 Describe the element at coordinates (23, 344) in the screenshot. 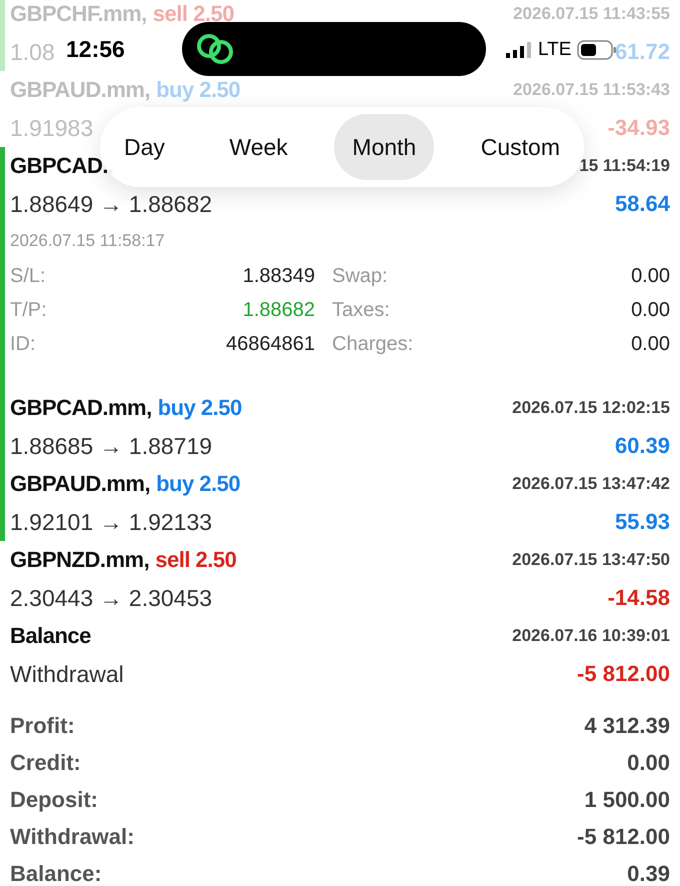

I see `field-label: ID:` at that location.